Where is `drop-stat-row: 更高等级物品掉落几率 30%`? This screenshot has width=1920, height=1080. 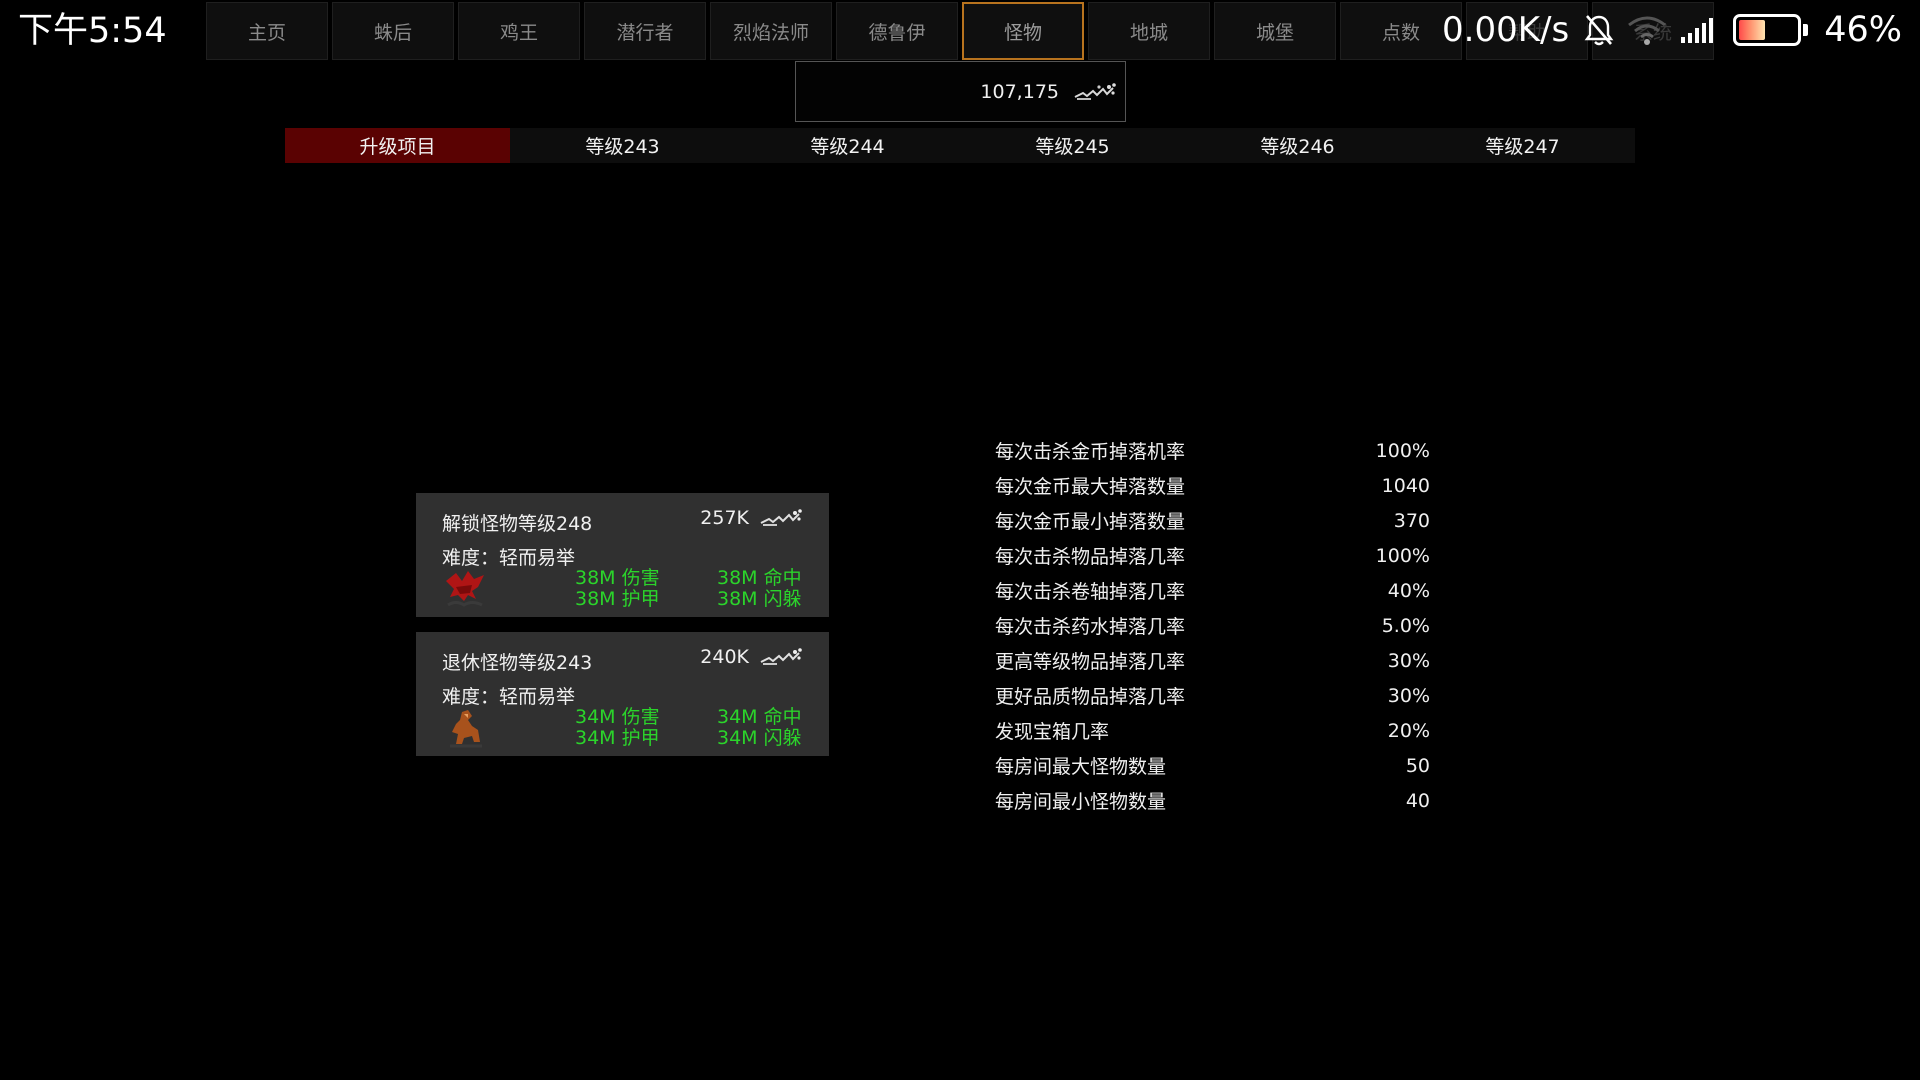 drop-stat-row: 更高等级物品掉落几率 30% is located at coordinates (1212, 660).